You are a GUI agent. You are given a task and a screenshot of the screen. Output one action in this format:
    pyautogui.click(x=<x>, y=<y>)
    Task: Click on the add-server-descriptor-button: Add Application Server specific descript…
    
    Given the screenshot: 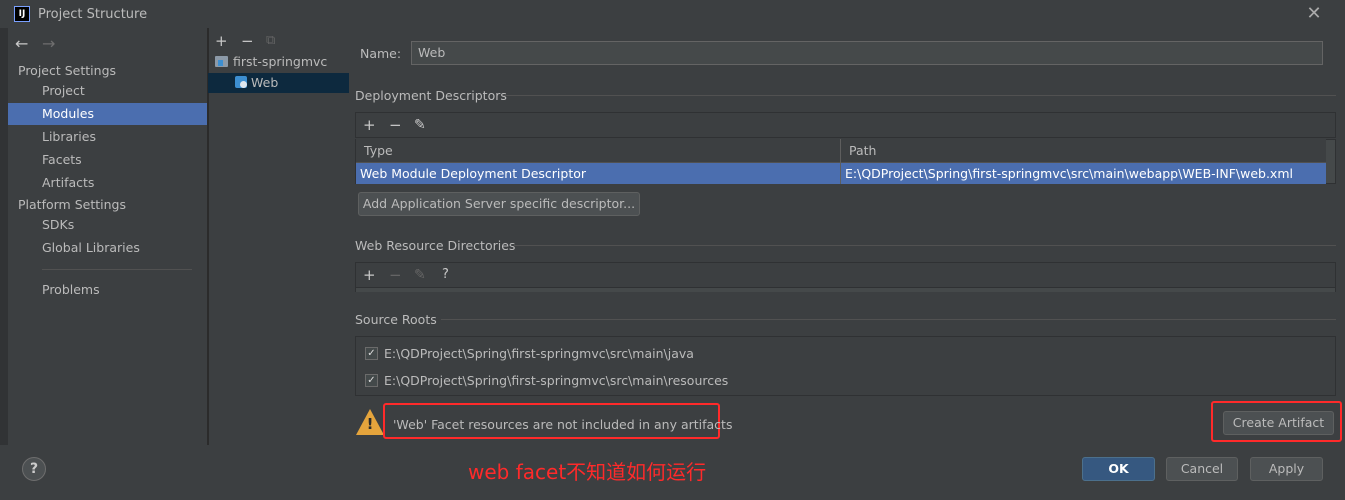 What is the action you would take?
    pyautogui.click(x=499, y=204)
    